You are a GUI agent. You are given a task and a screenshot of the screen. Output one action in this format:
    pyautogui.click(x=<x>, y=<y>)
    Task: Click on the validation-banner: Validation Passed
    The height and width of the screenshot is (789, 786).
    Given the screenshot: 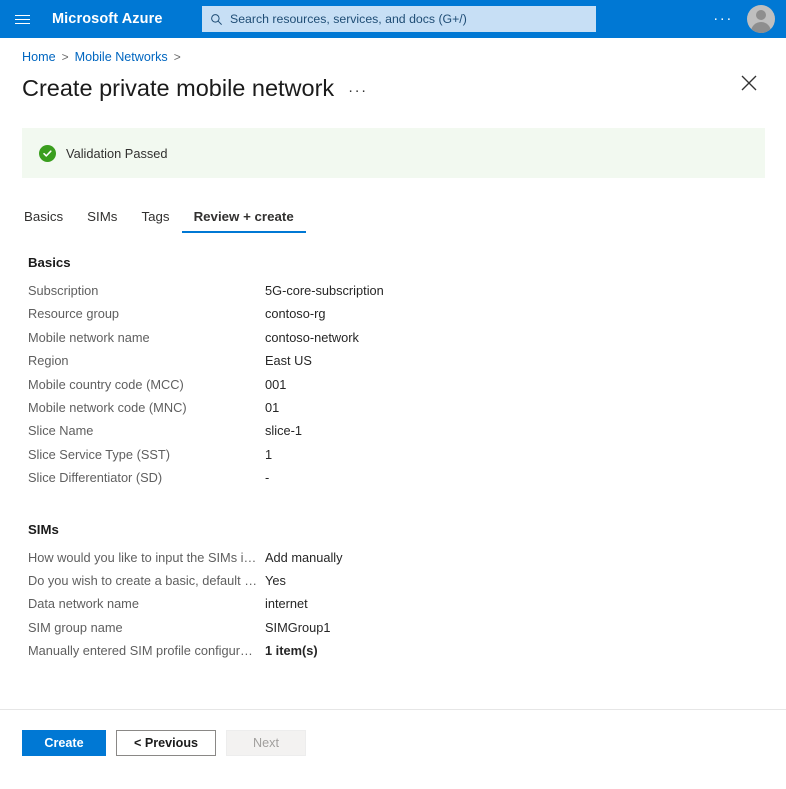 What is the action you would take?
    pyautogui.click(x=393, y=153)
    